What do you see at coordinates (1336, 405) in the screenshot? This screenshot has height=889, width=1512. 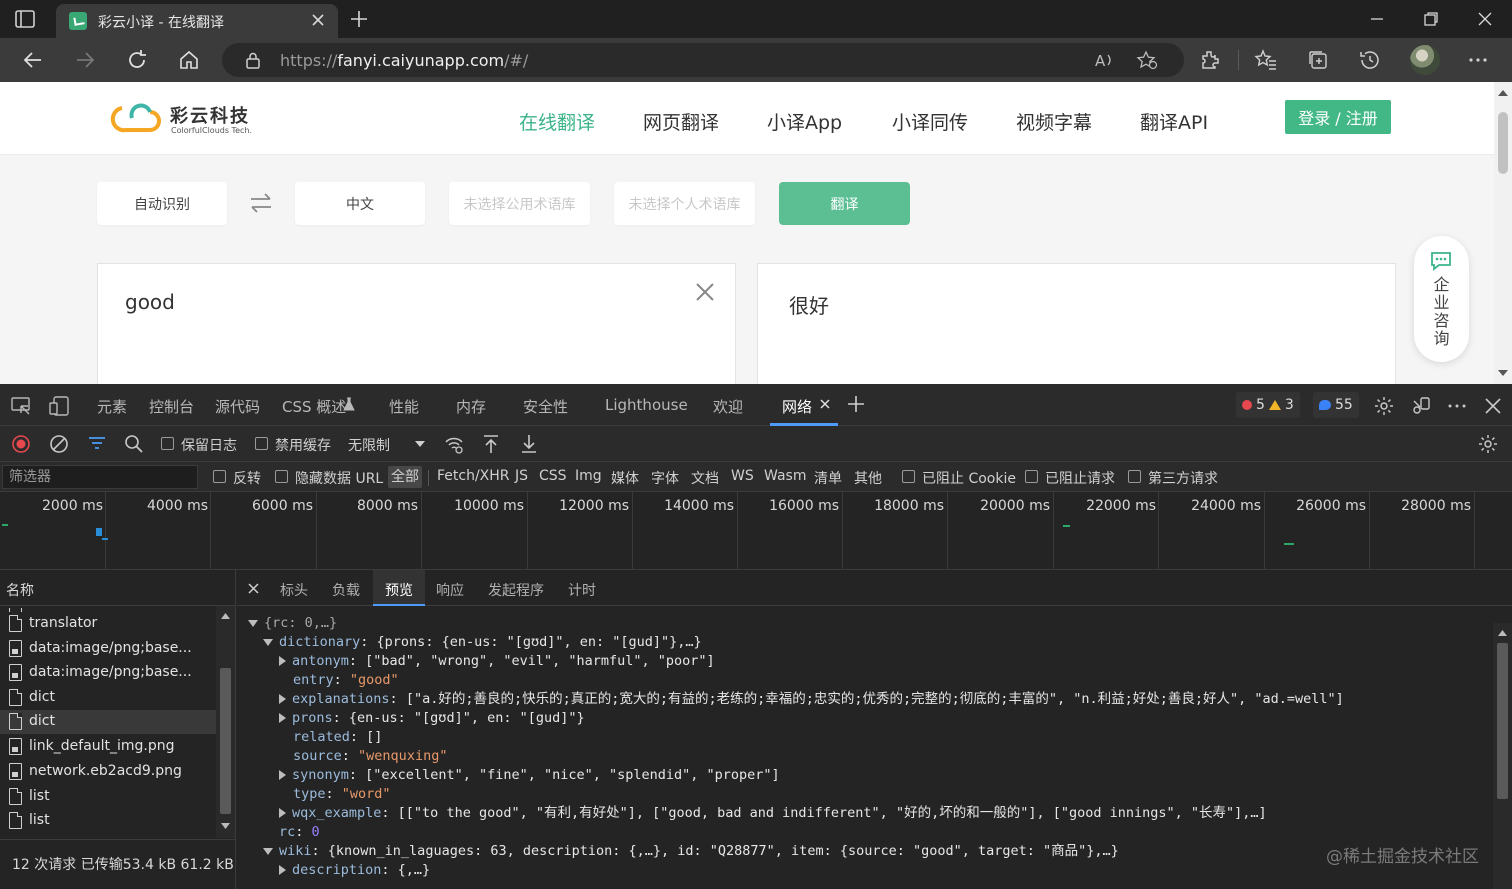 I see `messages-badge: 55` at bounding box center [1336, 405].